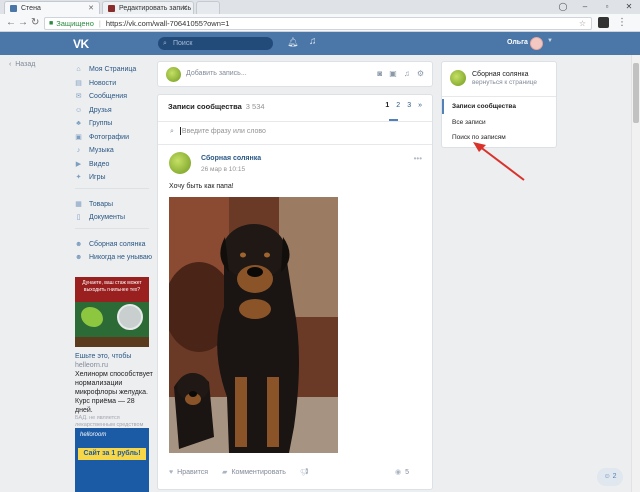 This screenshot has width=640, height=492. What do you see at coordinates (636, 93) in the screenshot?
I see `scrollbar-thumb` at bounding box center [636, 93].